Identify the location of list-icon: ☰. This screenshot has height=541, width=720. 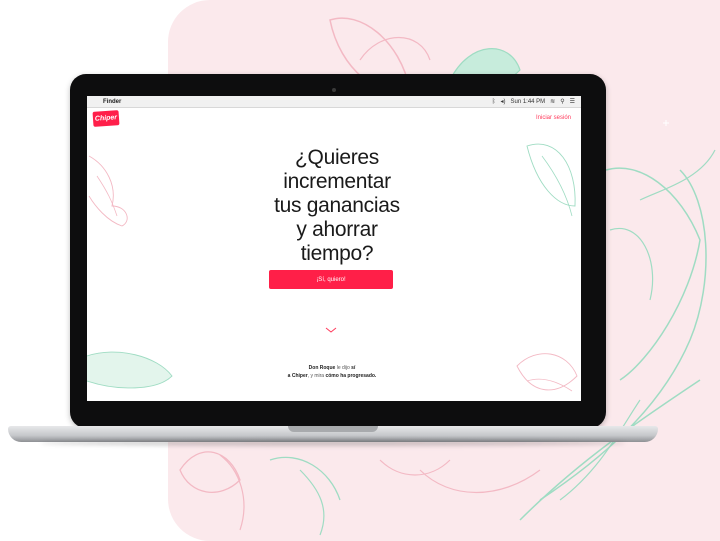
(572, 101).